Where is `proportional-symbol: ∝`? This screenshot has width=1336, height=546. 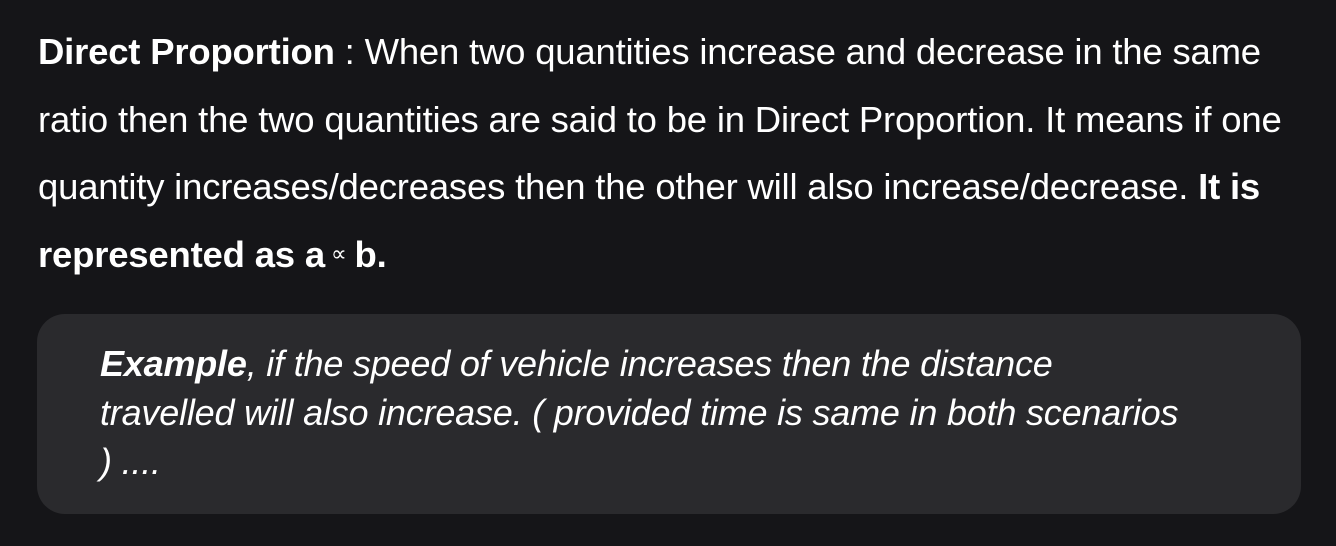
proportional-symbol: ∝ is located at coordinates (338, 254).